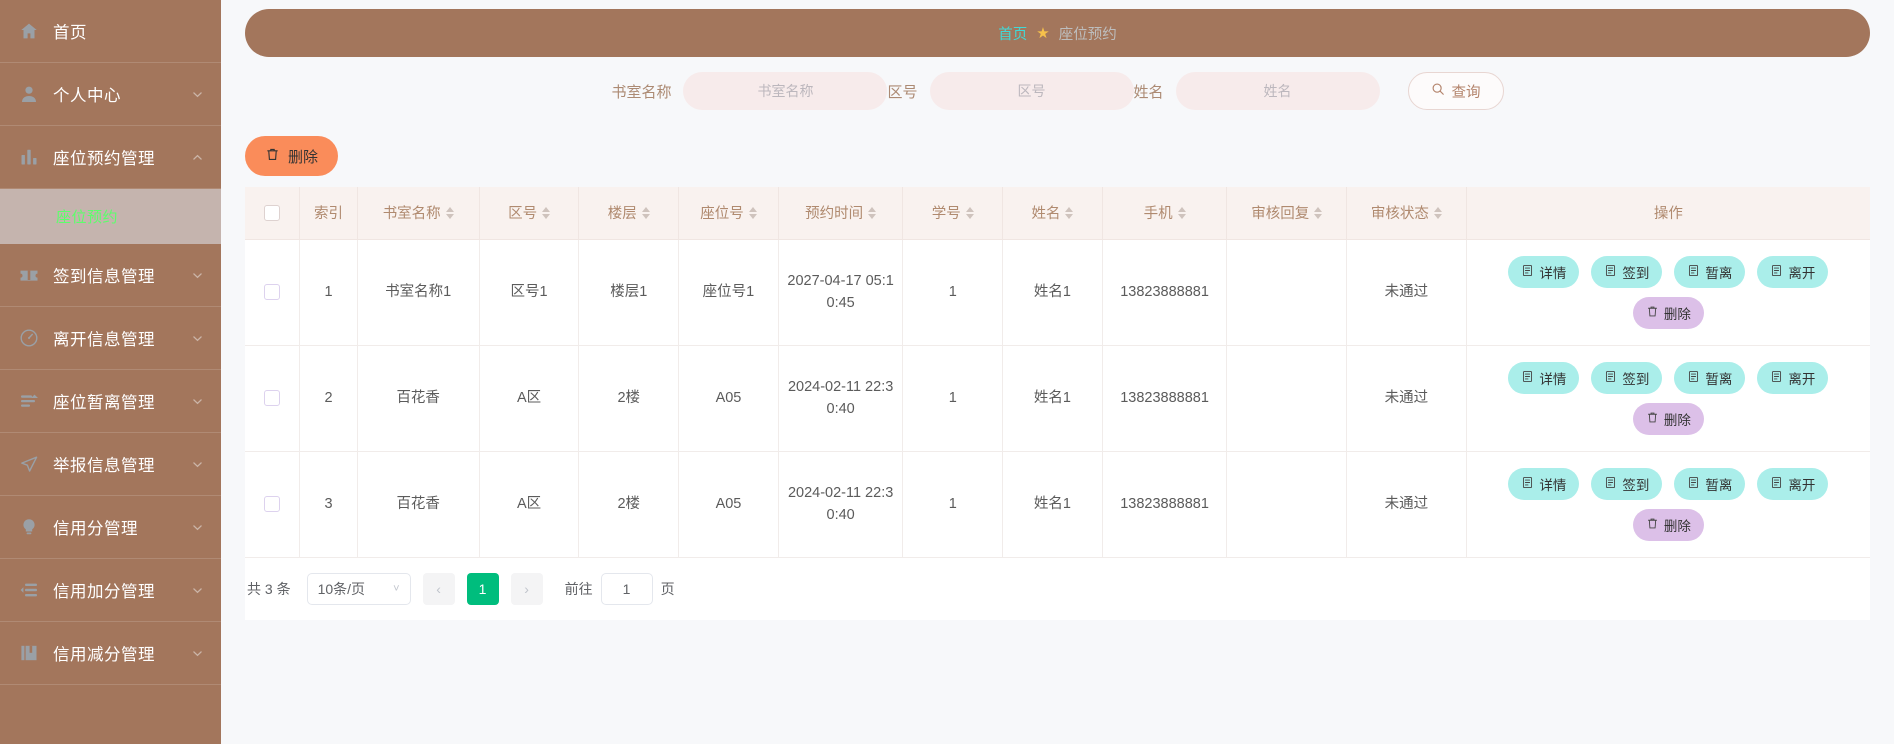  I want to click on table-header-sid: 学号, so click(953, 213).